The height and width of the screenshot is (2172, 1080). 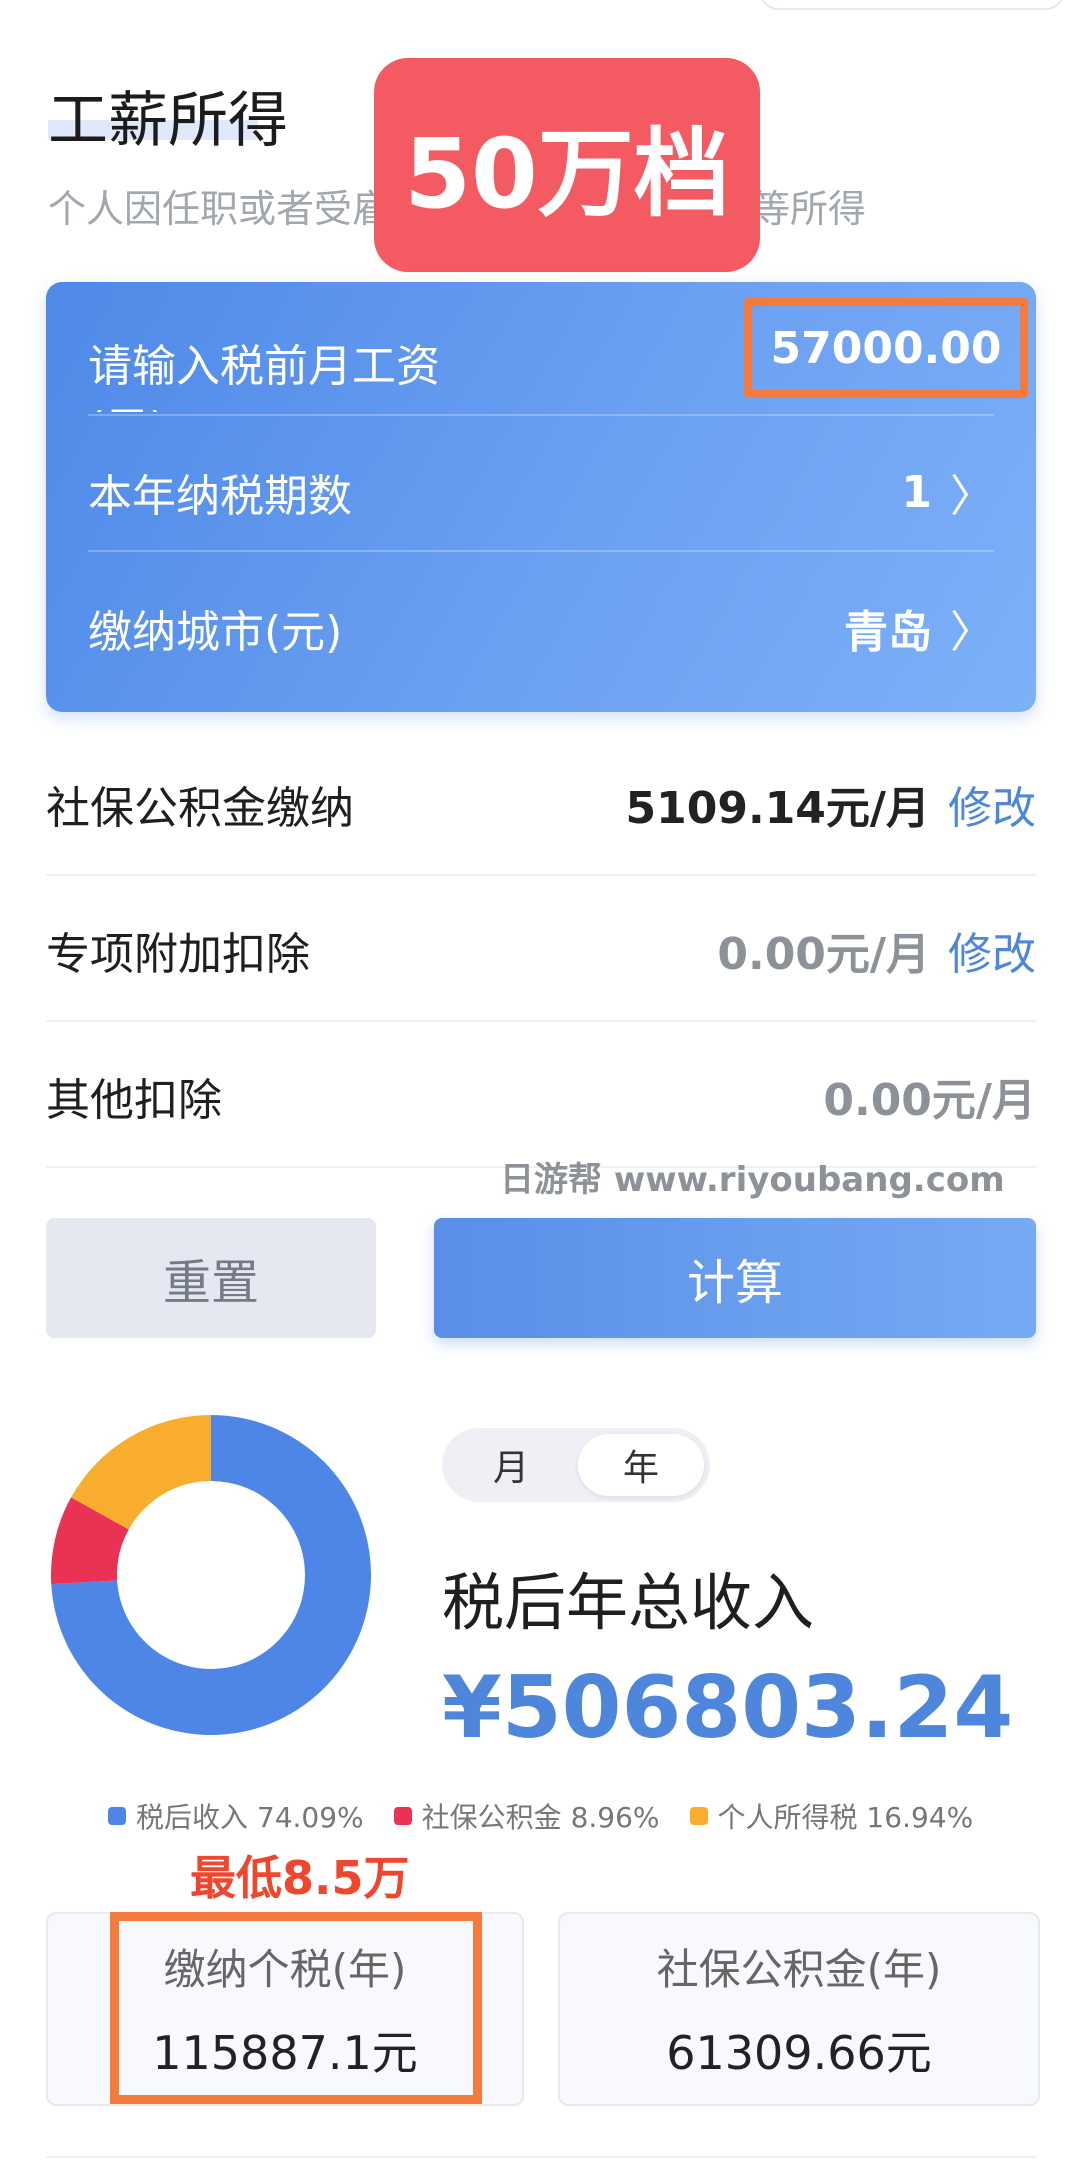 What do you see at coordinates (886, 348) in the screenshot?
I see `salary-input: 57000.00` at bounding box center [886, 348].